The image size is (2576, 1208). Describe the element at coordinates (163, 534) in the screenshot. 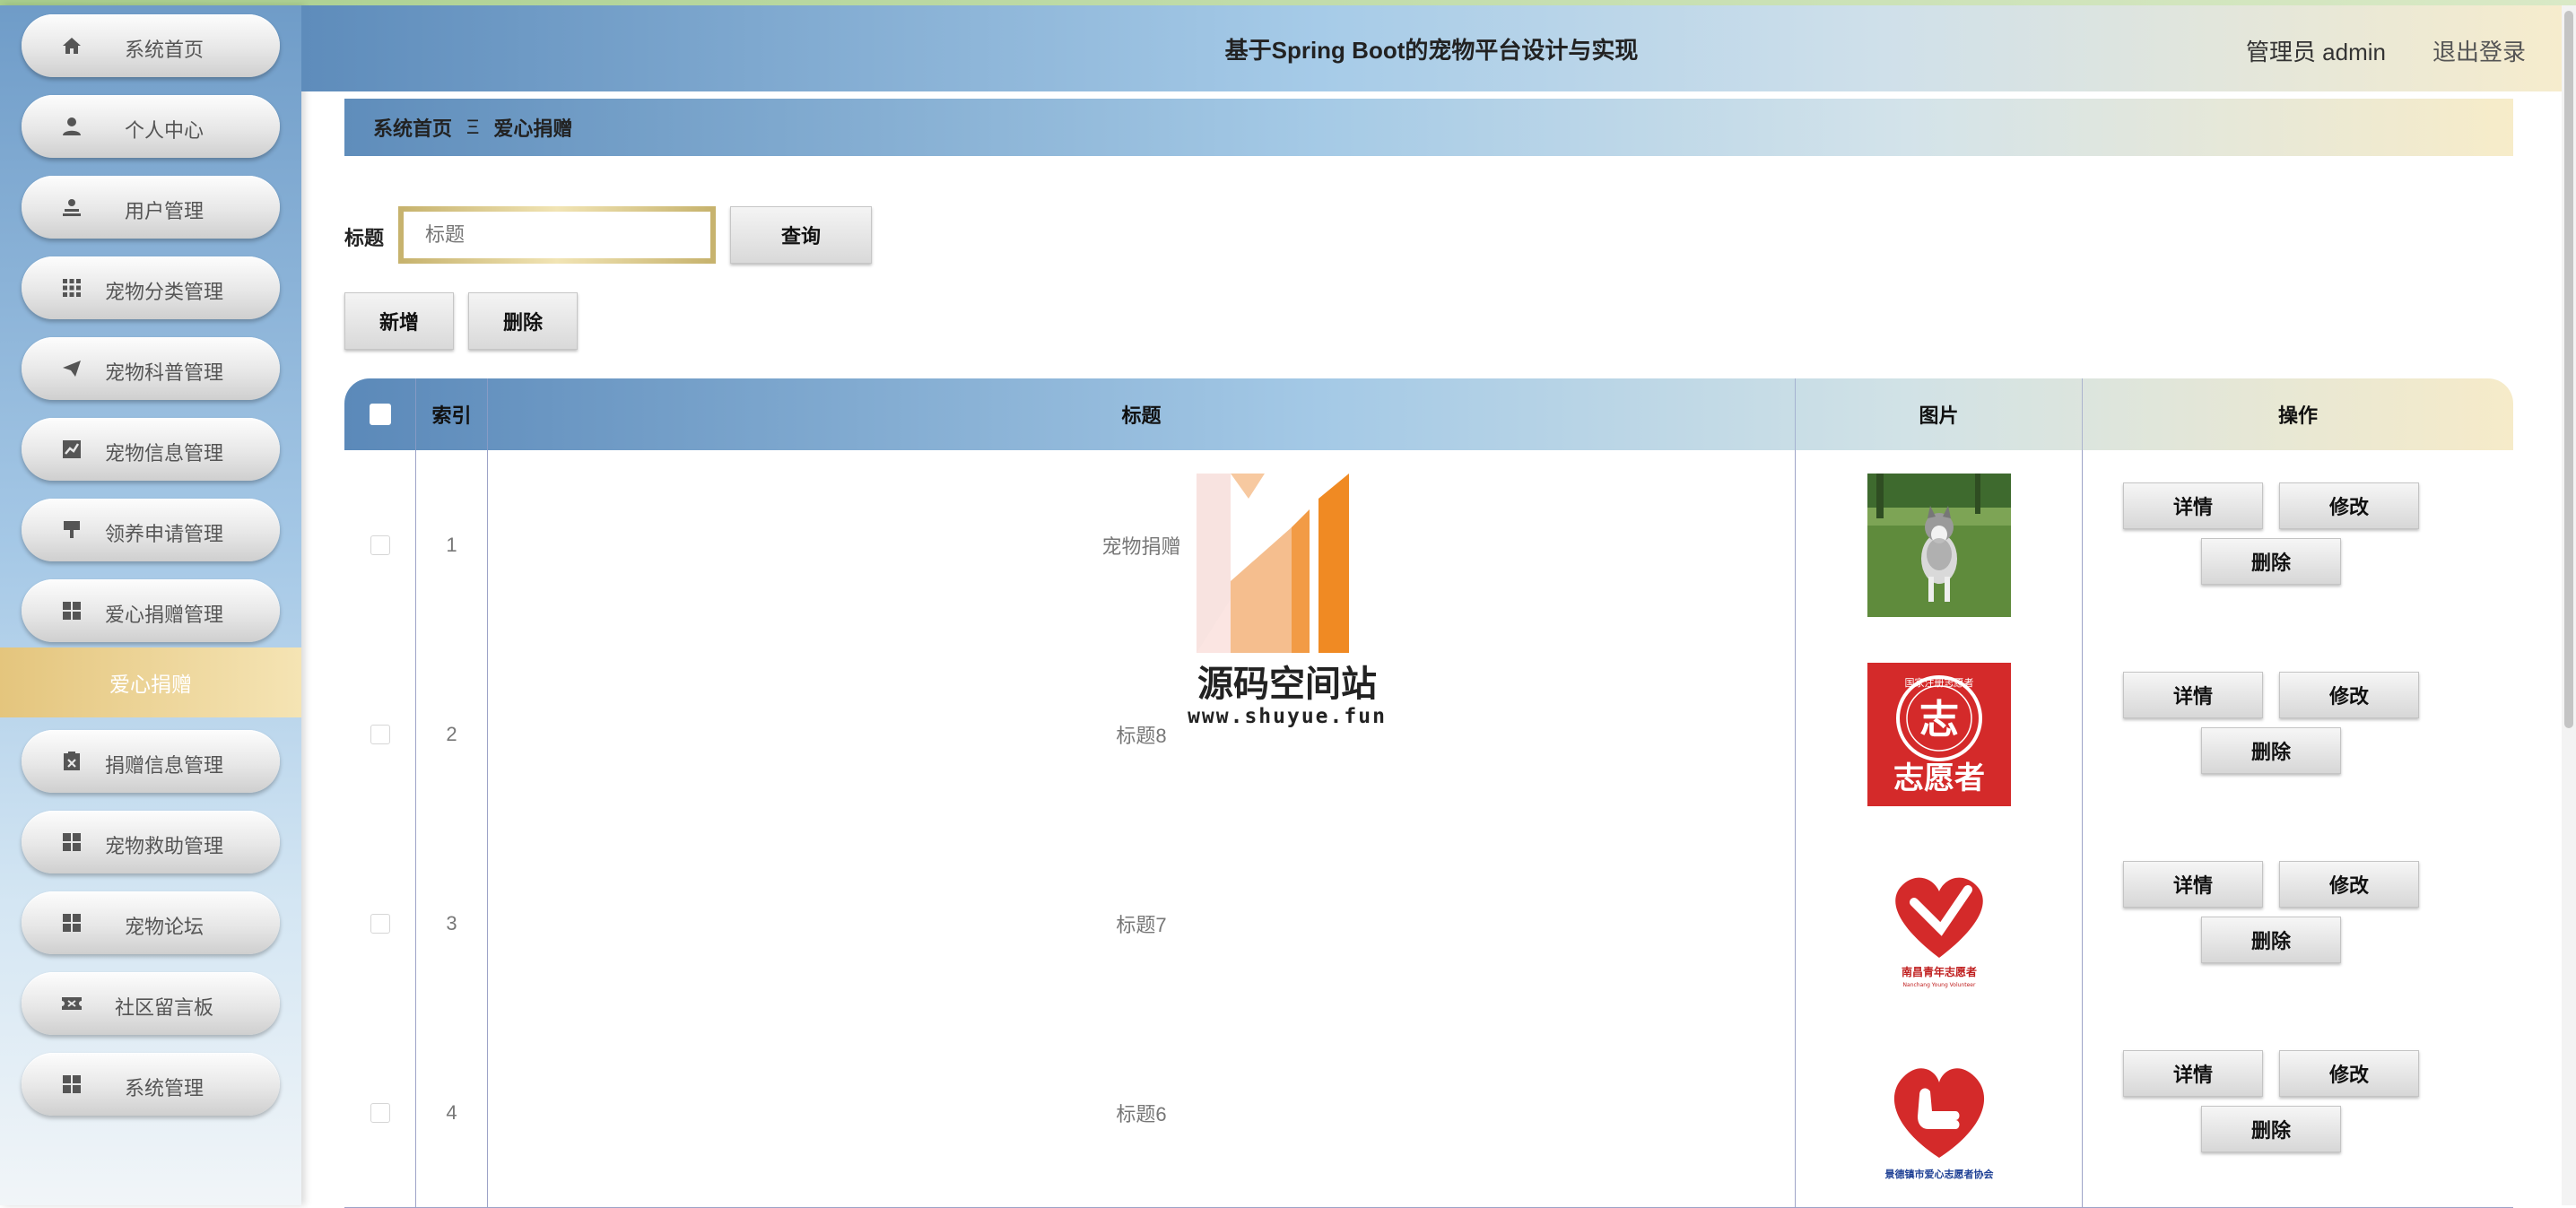

I see `sidebar-item-label: 领养申请管理` at that location.